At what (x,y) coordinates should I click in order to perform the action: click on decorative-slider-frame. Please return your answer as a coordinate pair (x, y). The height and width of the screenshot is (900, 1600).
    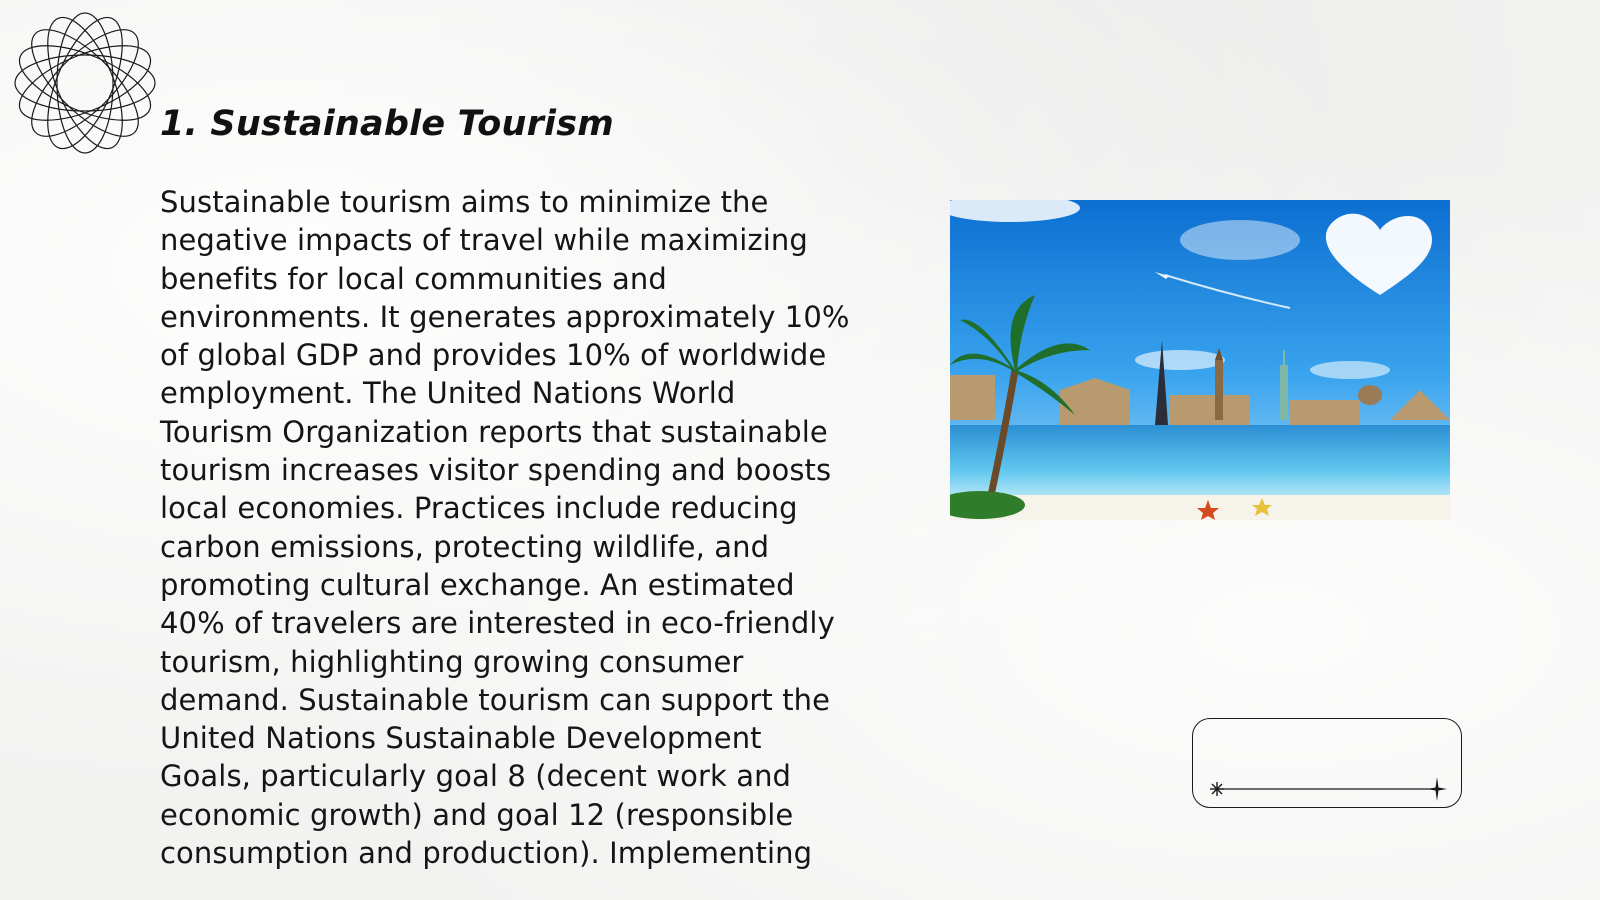
    Looking at the image, I should click on (1327, 763).